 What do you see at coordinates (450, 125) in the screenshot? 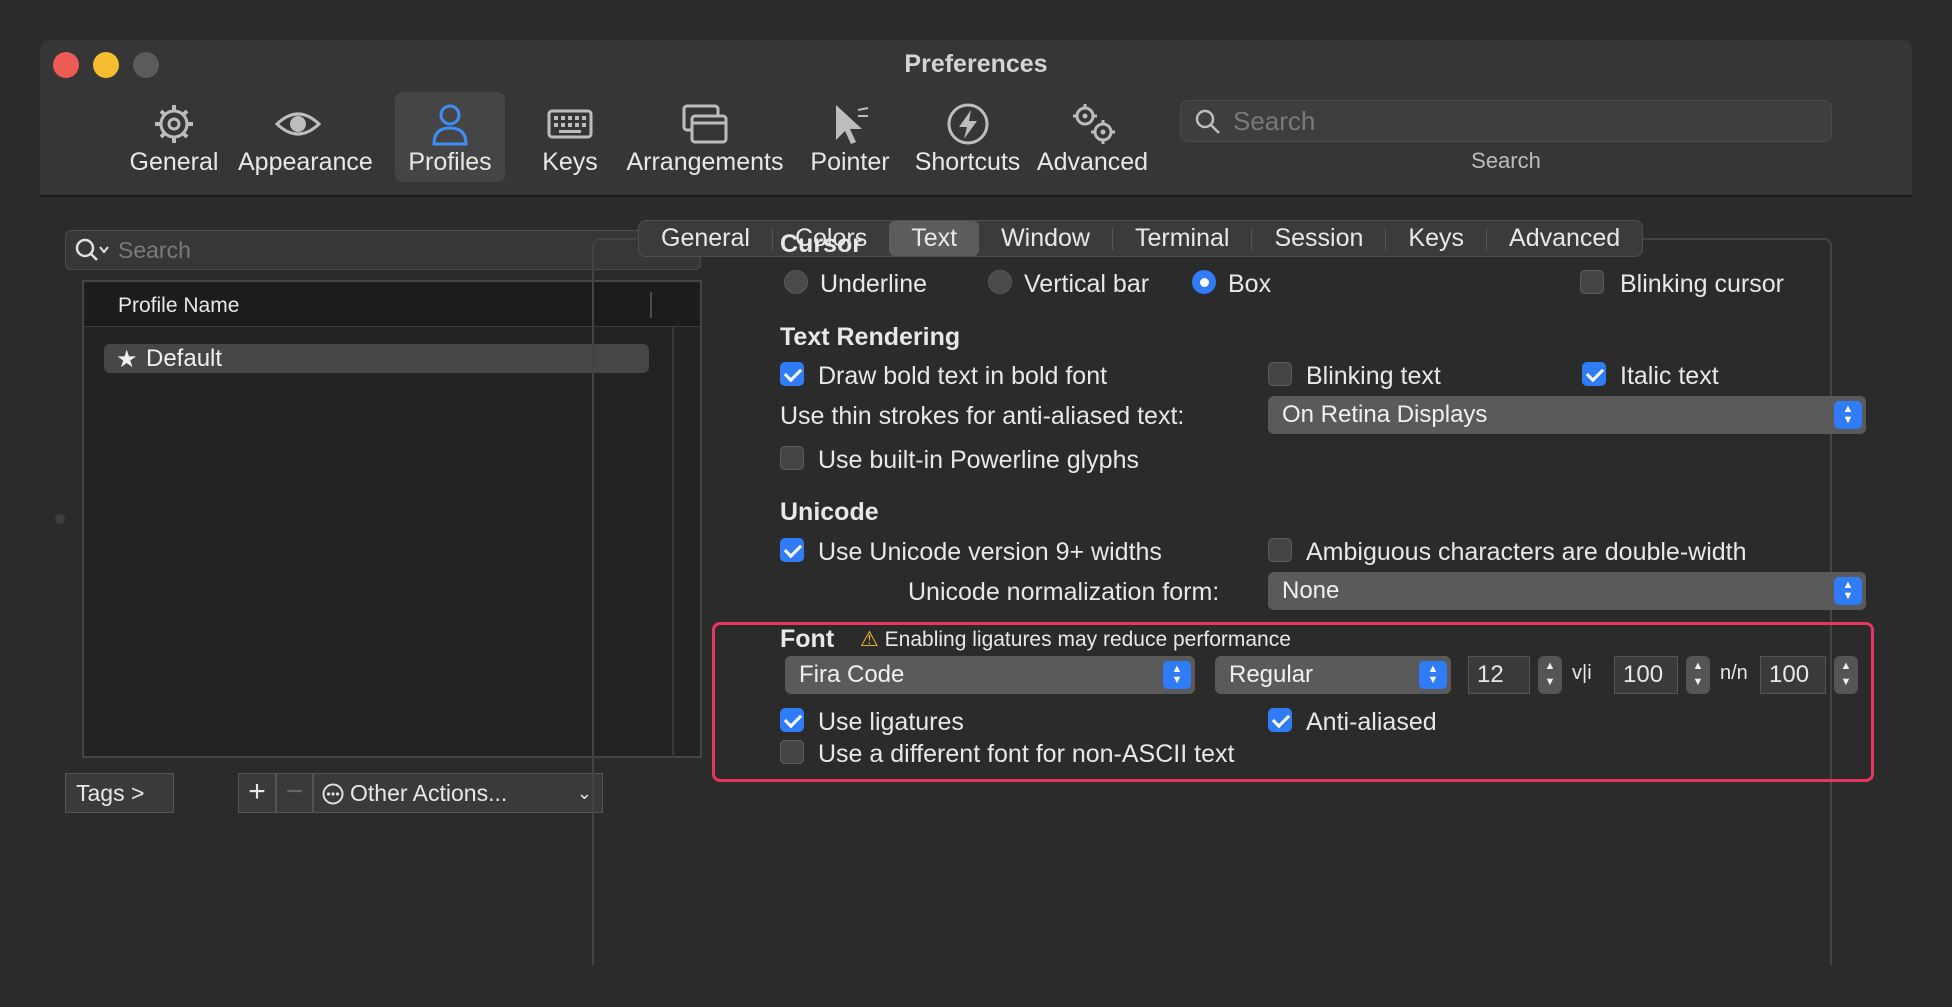
I see `person-icon` at bounding box center [450, 125].